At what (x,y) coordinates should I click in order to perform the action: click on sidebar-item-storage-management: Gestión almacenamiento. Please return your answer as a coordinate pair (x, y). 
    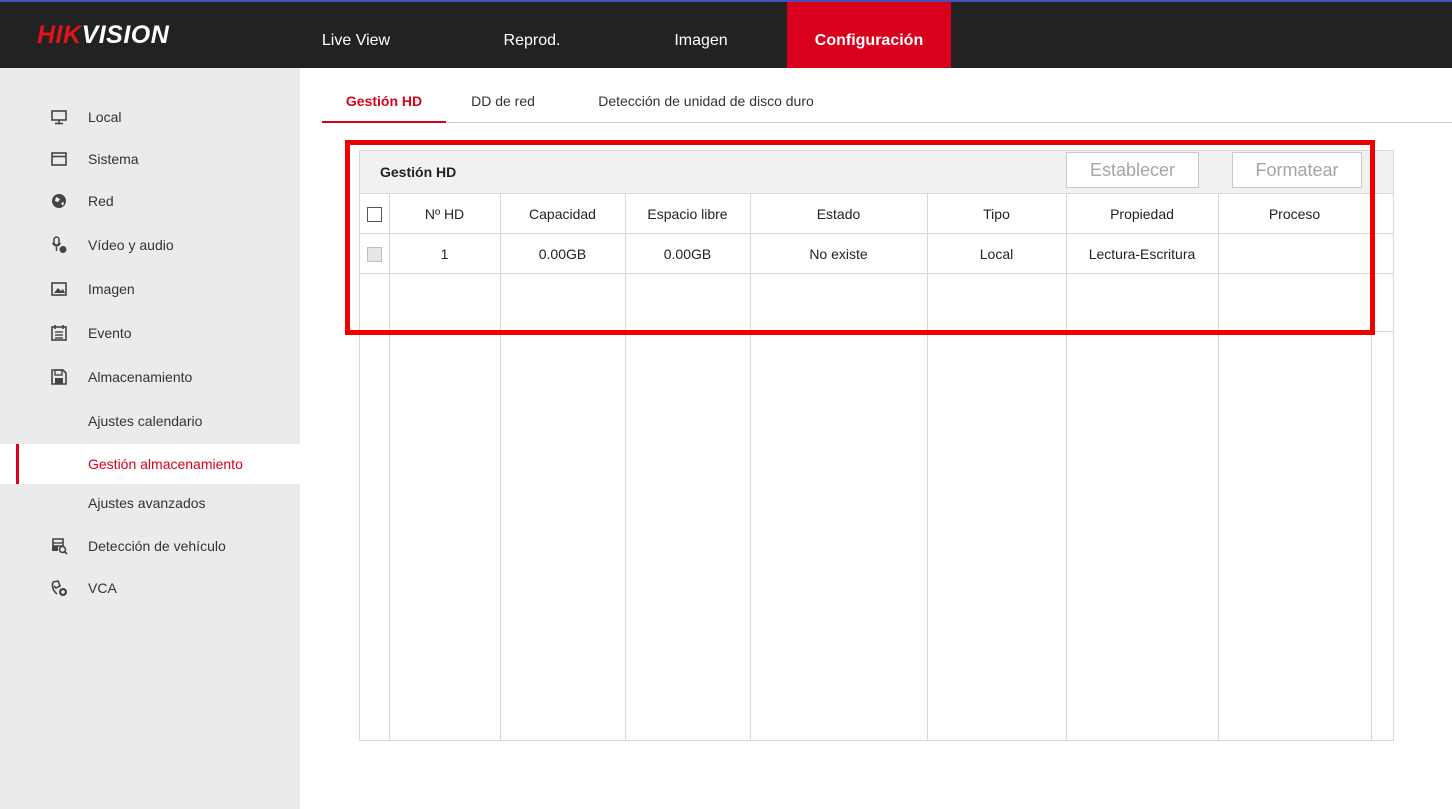
    Looking at the image, I should click on (150, 464).